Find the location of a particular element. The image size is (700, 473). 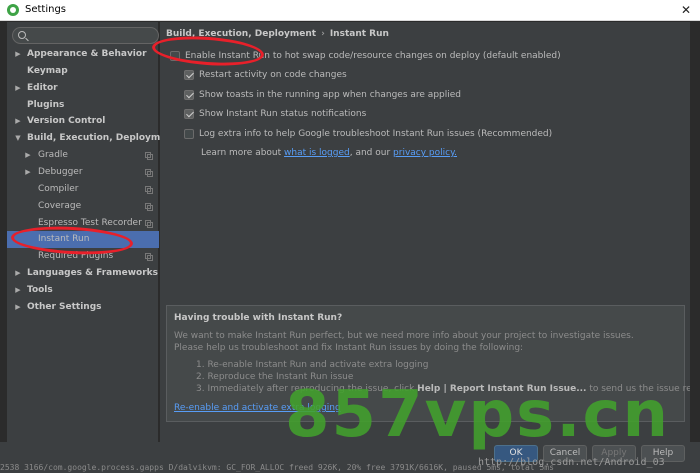

sidebar-item-label: Build, Execution, Deployment is located at coordinates (102, 138).